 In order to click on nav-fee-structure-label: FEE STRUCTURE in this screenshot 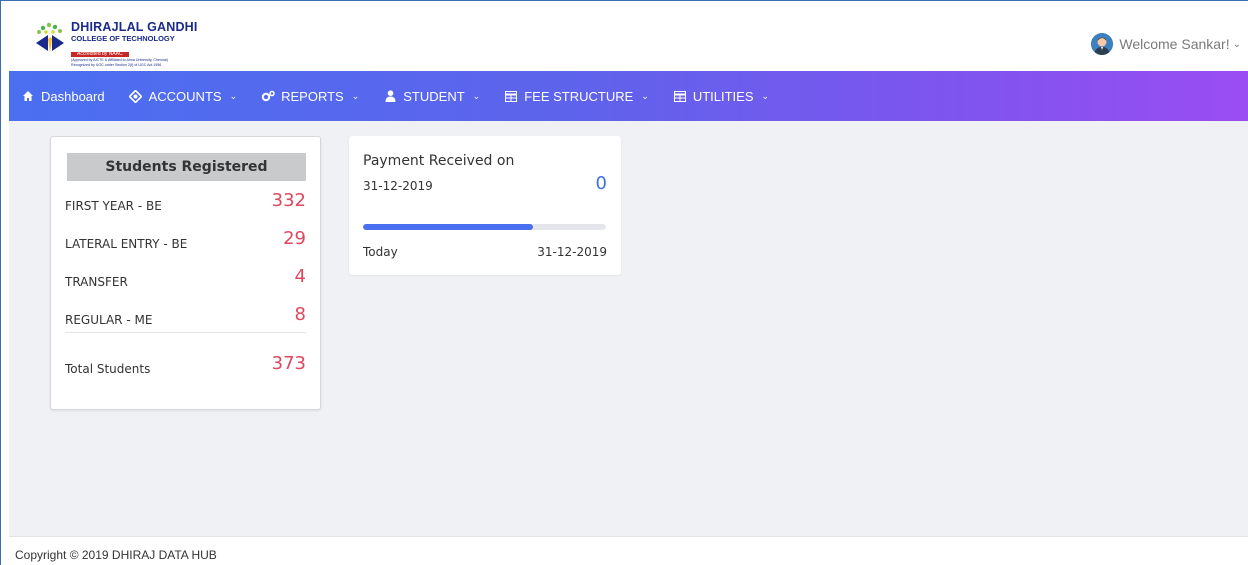, I will do `click(579, 96)`.